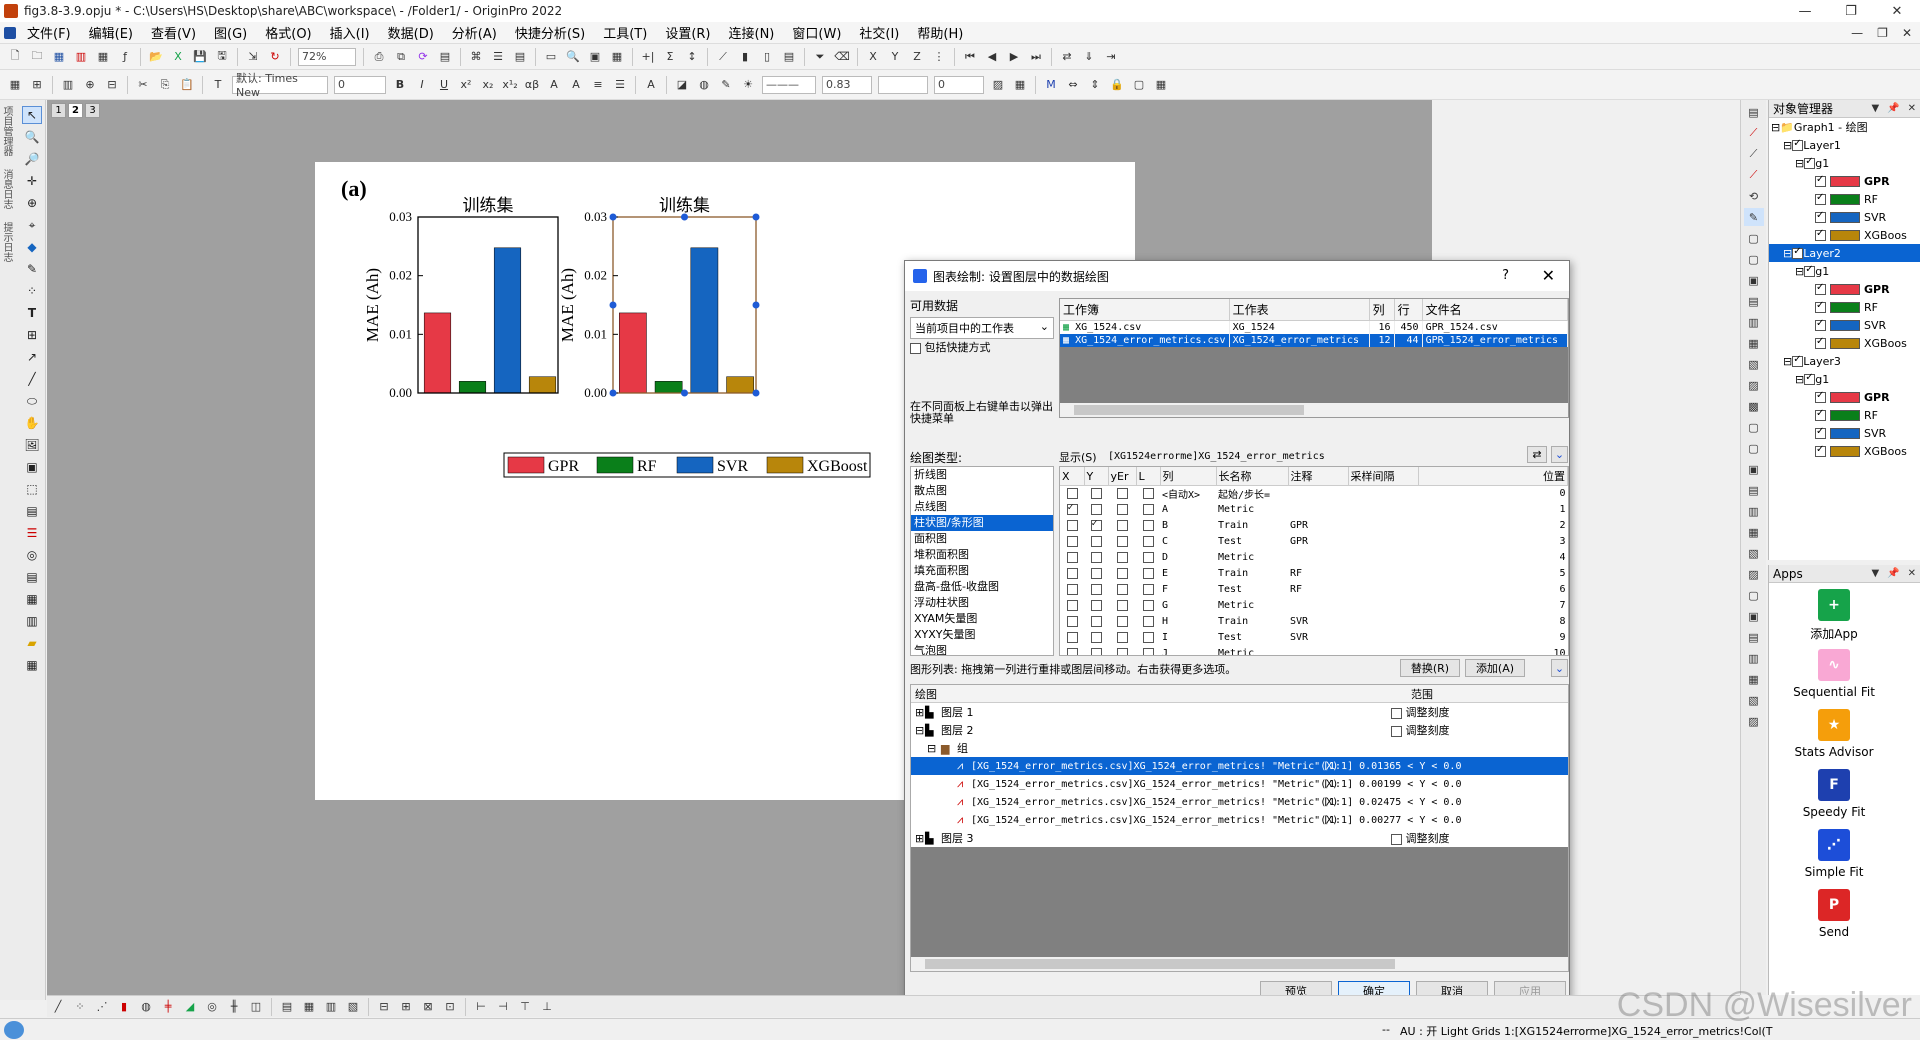 The image size is (1920, 1040). What do you see at coordinates (498, 57) in the screenshot?
I see `project-explorer-icon: ☰` at bounding box center [498, 57].